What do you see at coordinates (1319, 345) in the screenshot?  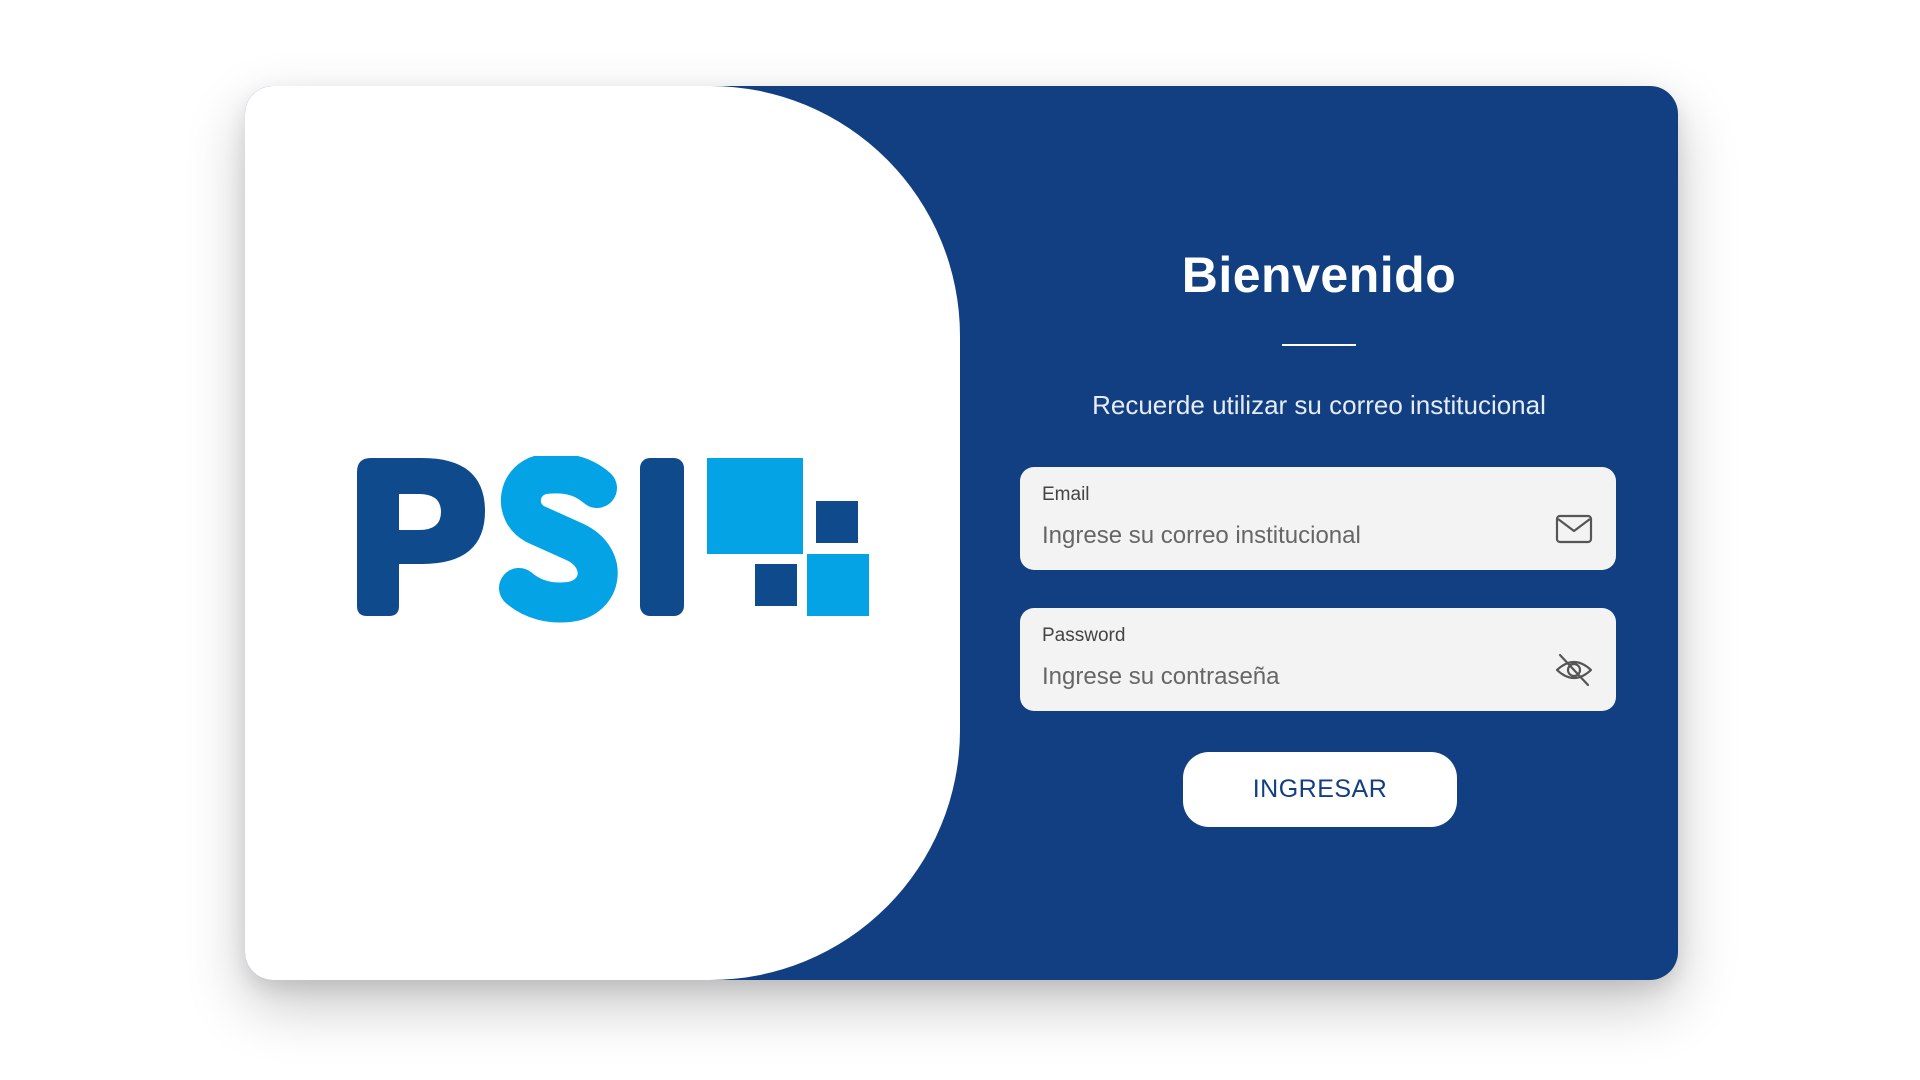 I see `title-divider` at bounding box center [1319, 345].